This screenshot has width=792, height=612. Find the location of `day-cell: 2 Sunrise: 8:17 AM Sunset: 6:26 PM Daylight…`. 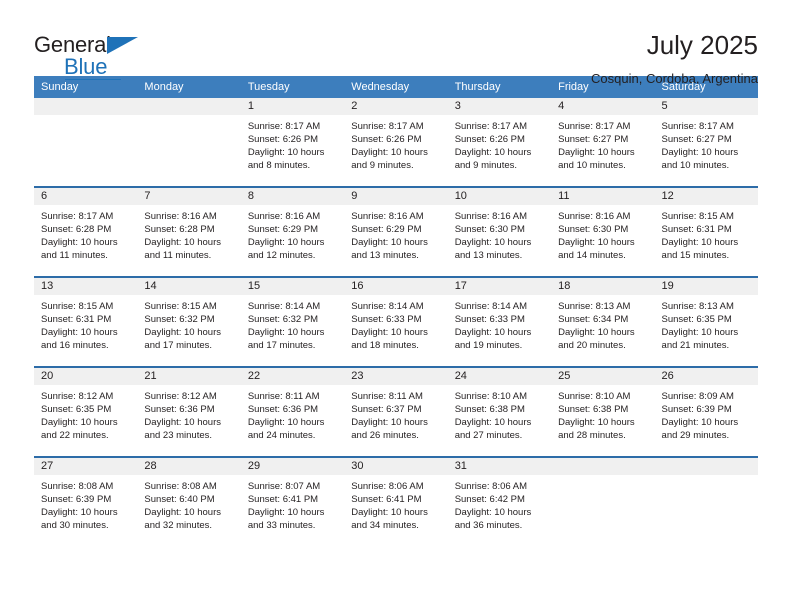

day-cell: 2 Sunrise: 8:17 AM Sunset: 6:26 PM Daylight… is located at coordinates (396, 142).